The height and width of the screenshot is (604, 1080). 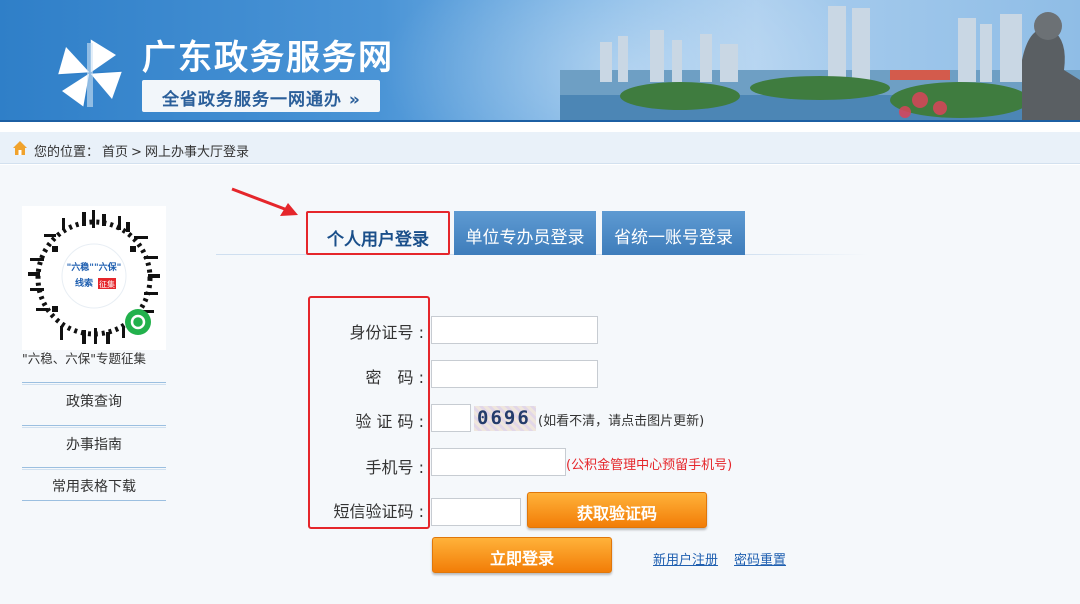 What do you see at coordinates (522, 555) in the screenshot?
I see `login-button: 立即登录` at bounding box center [522, 555].